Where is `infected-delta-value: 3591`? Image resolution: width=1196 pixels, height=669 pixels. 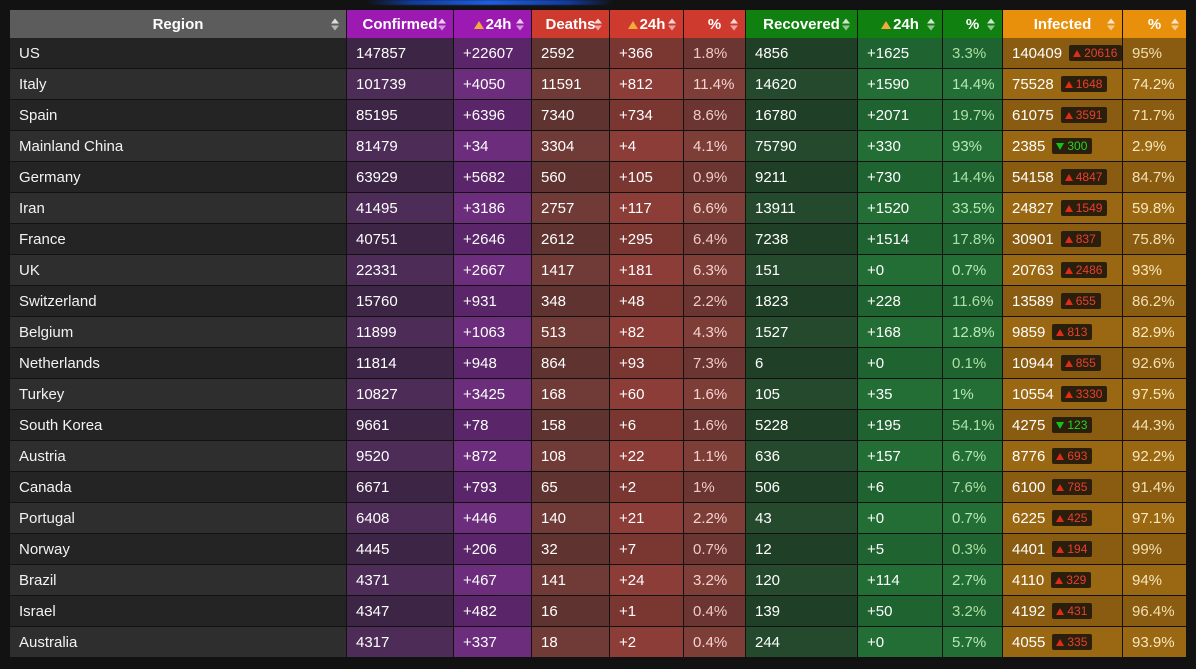
infected-delta-value: 3591 is located at coordinates (1089, 115).